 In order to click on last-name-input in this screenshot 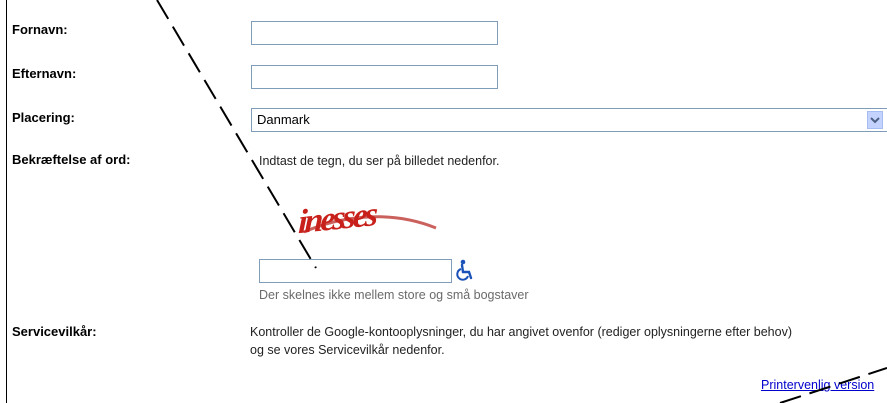, I will do `click(374, 77)`.